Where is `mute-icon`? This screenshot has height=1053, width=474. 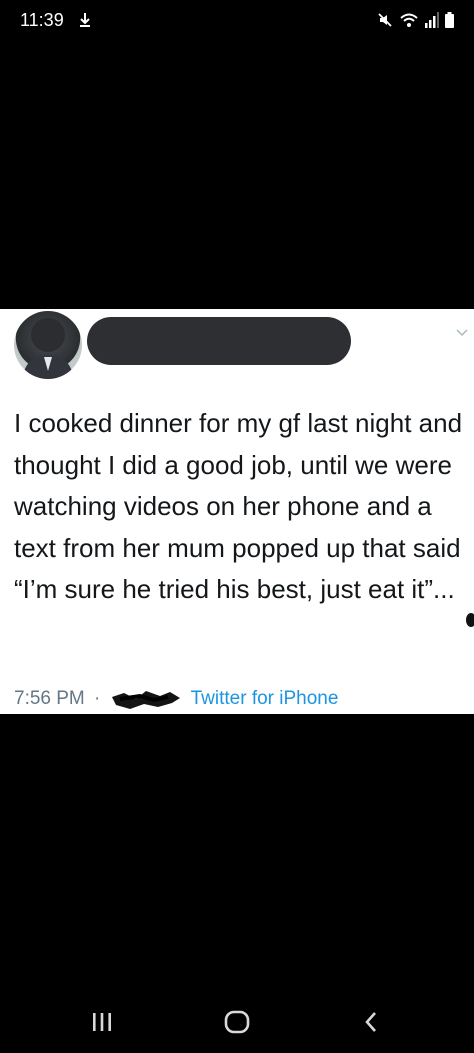
mute-icon is located at coordinates (385, 20).